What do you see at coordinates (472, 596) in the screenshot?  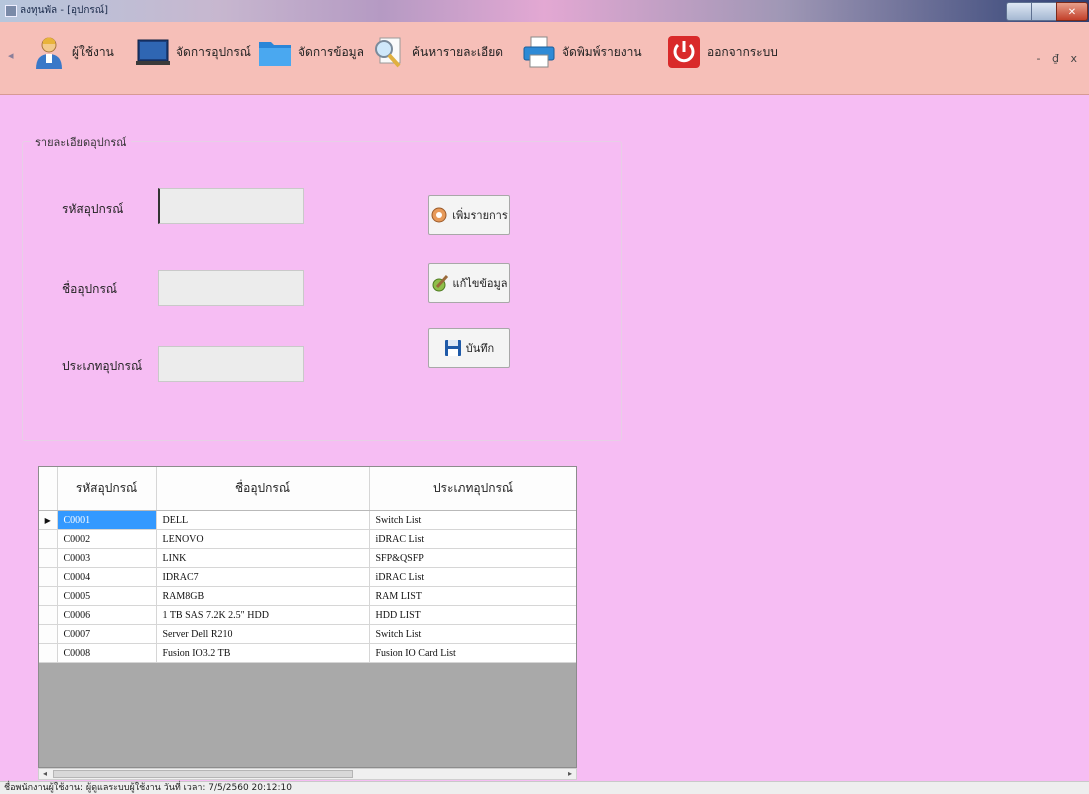 I see `cell-equipment-type: RAM LIST` at bounding box center [472, 596].